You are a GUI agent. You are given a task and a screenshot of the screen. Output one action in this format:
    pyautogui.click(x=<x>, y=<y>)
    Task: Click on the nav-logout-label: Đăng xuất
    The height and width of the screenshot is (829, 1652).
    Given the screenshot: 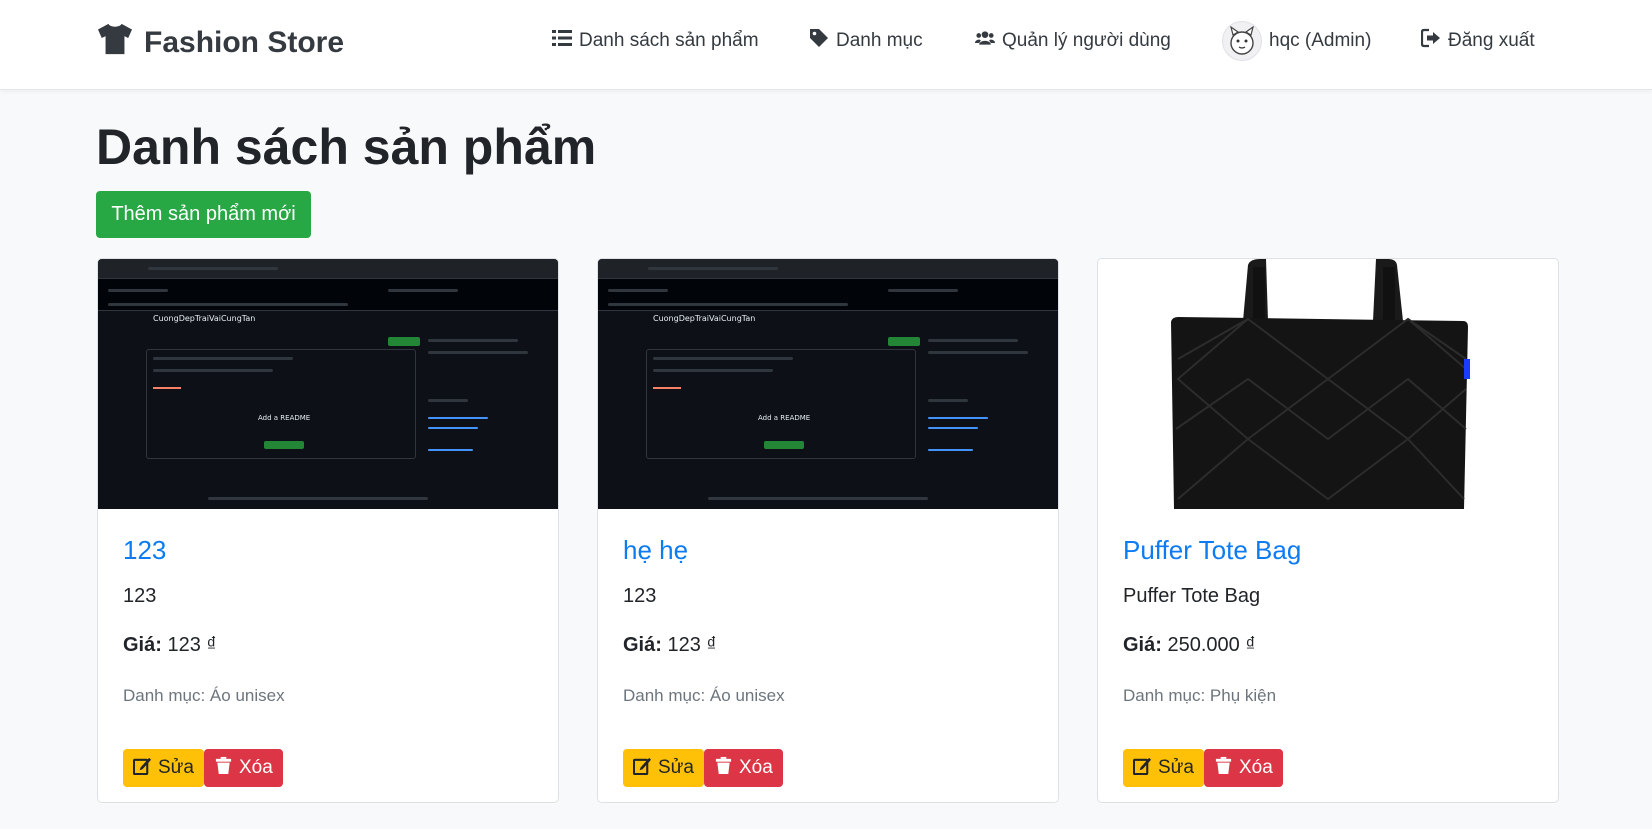 What is the action you would take?
    pyautogui.click(x=1491, y=40)
    